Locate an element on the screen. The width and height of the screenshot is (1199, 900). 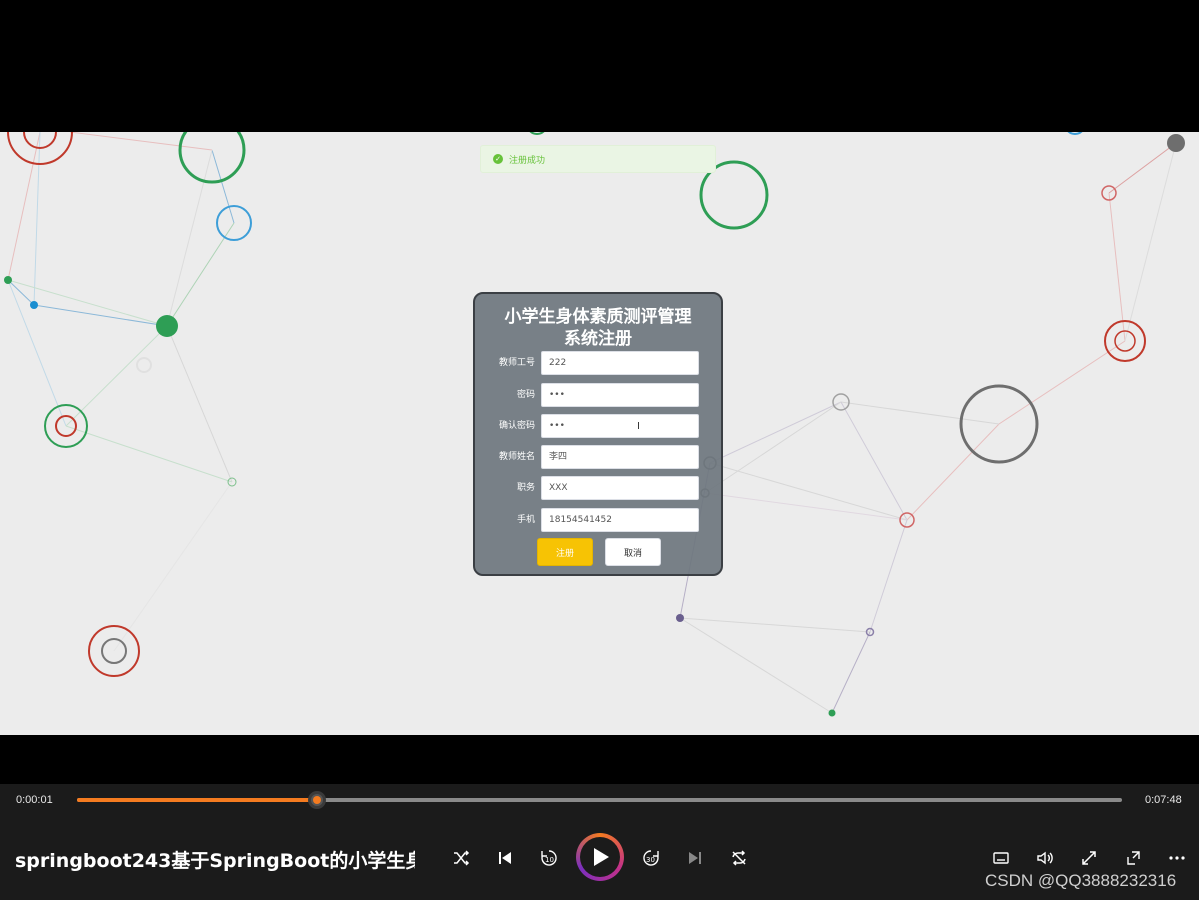
subtitles-icon is located at coordinates (1001, 858).